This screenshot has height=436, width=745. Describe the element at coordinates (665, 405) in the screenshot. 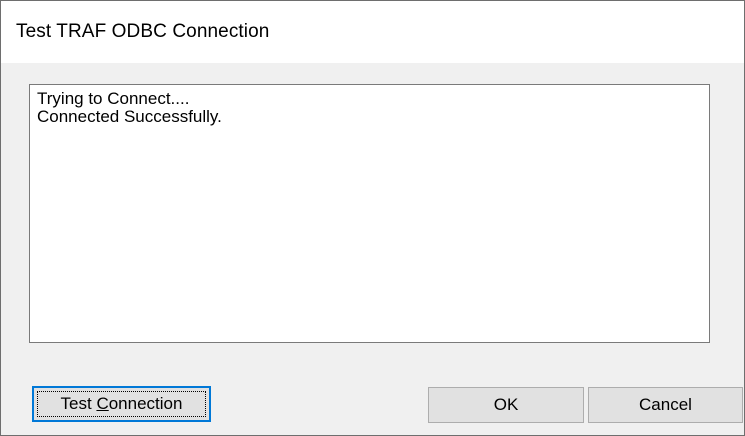

I see `cancel-button: Cancel` at that location.